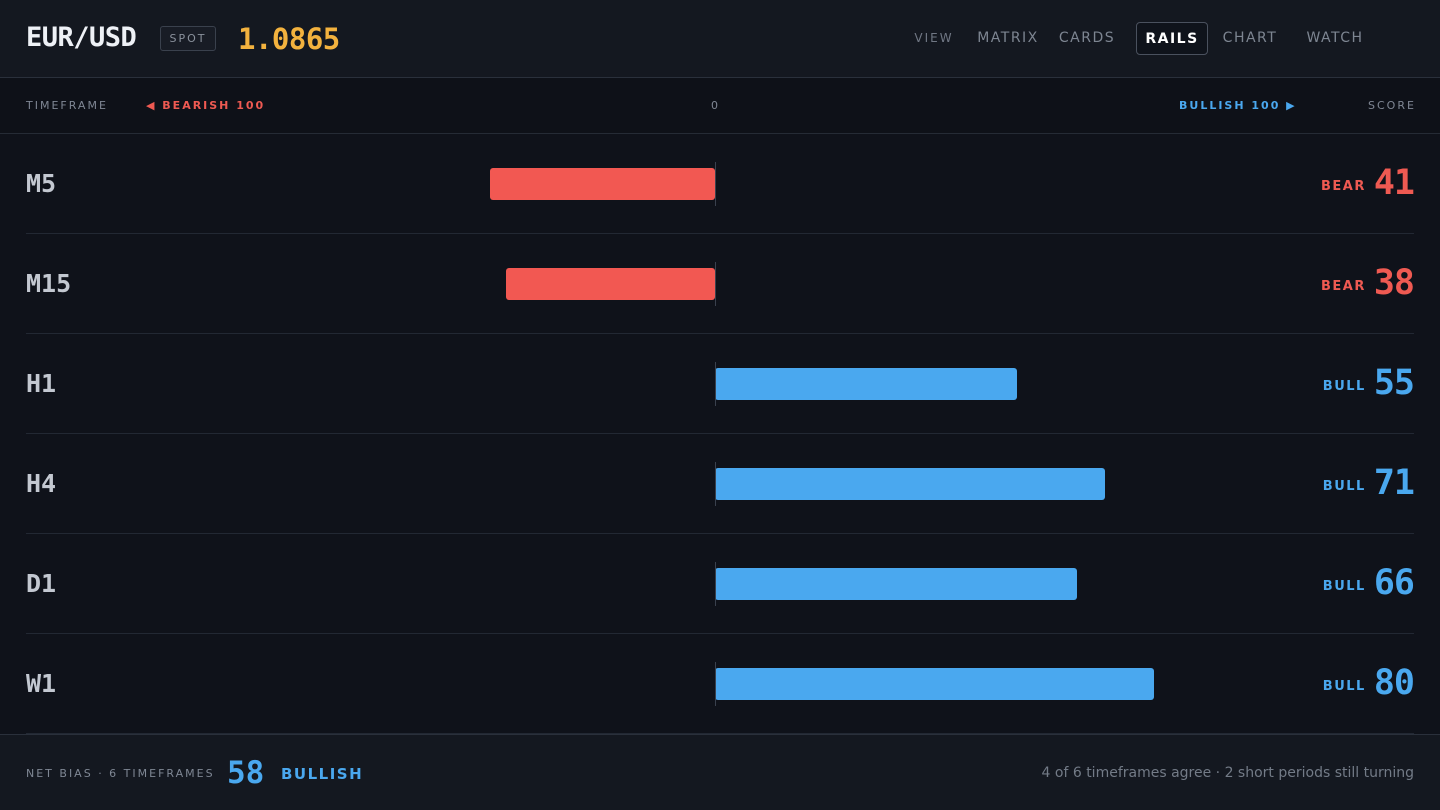 This screenshot has width=1440, height=810. What do you see at coordinates (81, 37) in the screenshot?
I see `currency-pair: EUR/USD` at bounding box center [81, 37].